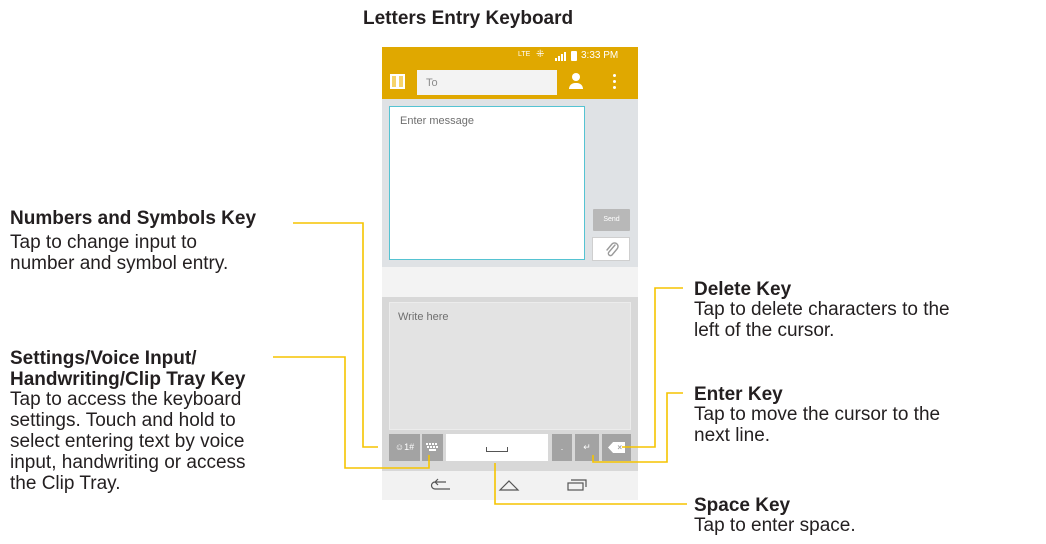  What do you see at coordinates (732, 435) in the screenshot?
I see `callout-text: next line.` at bounding box center [732, 435].